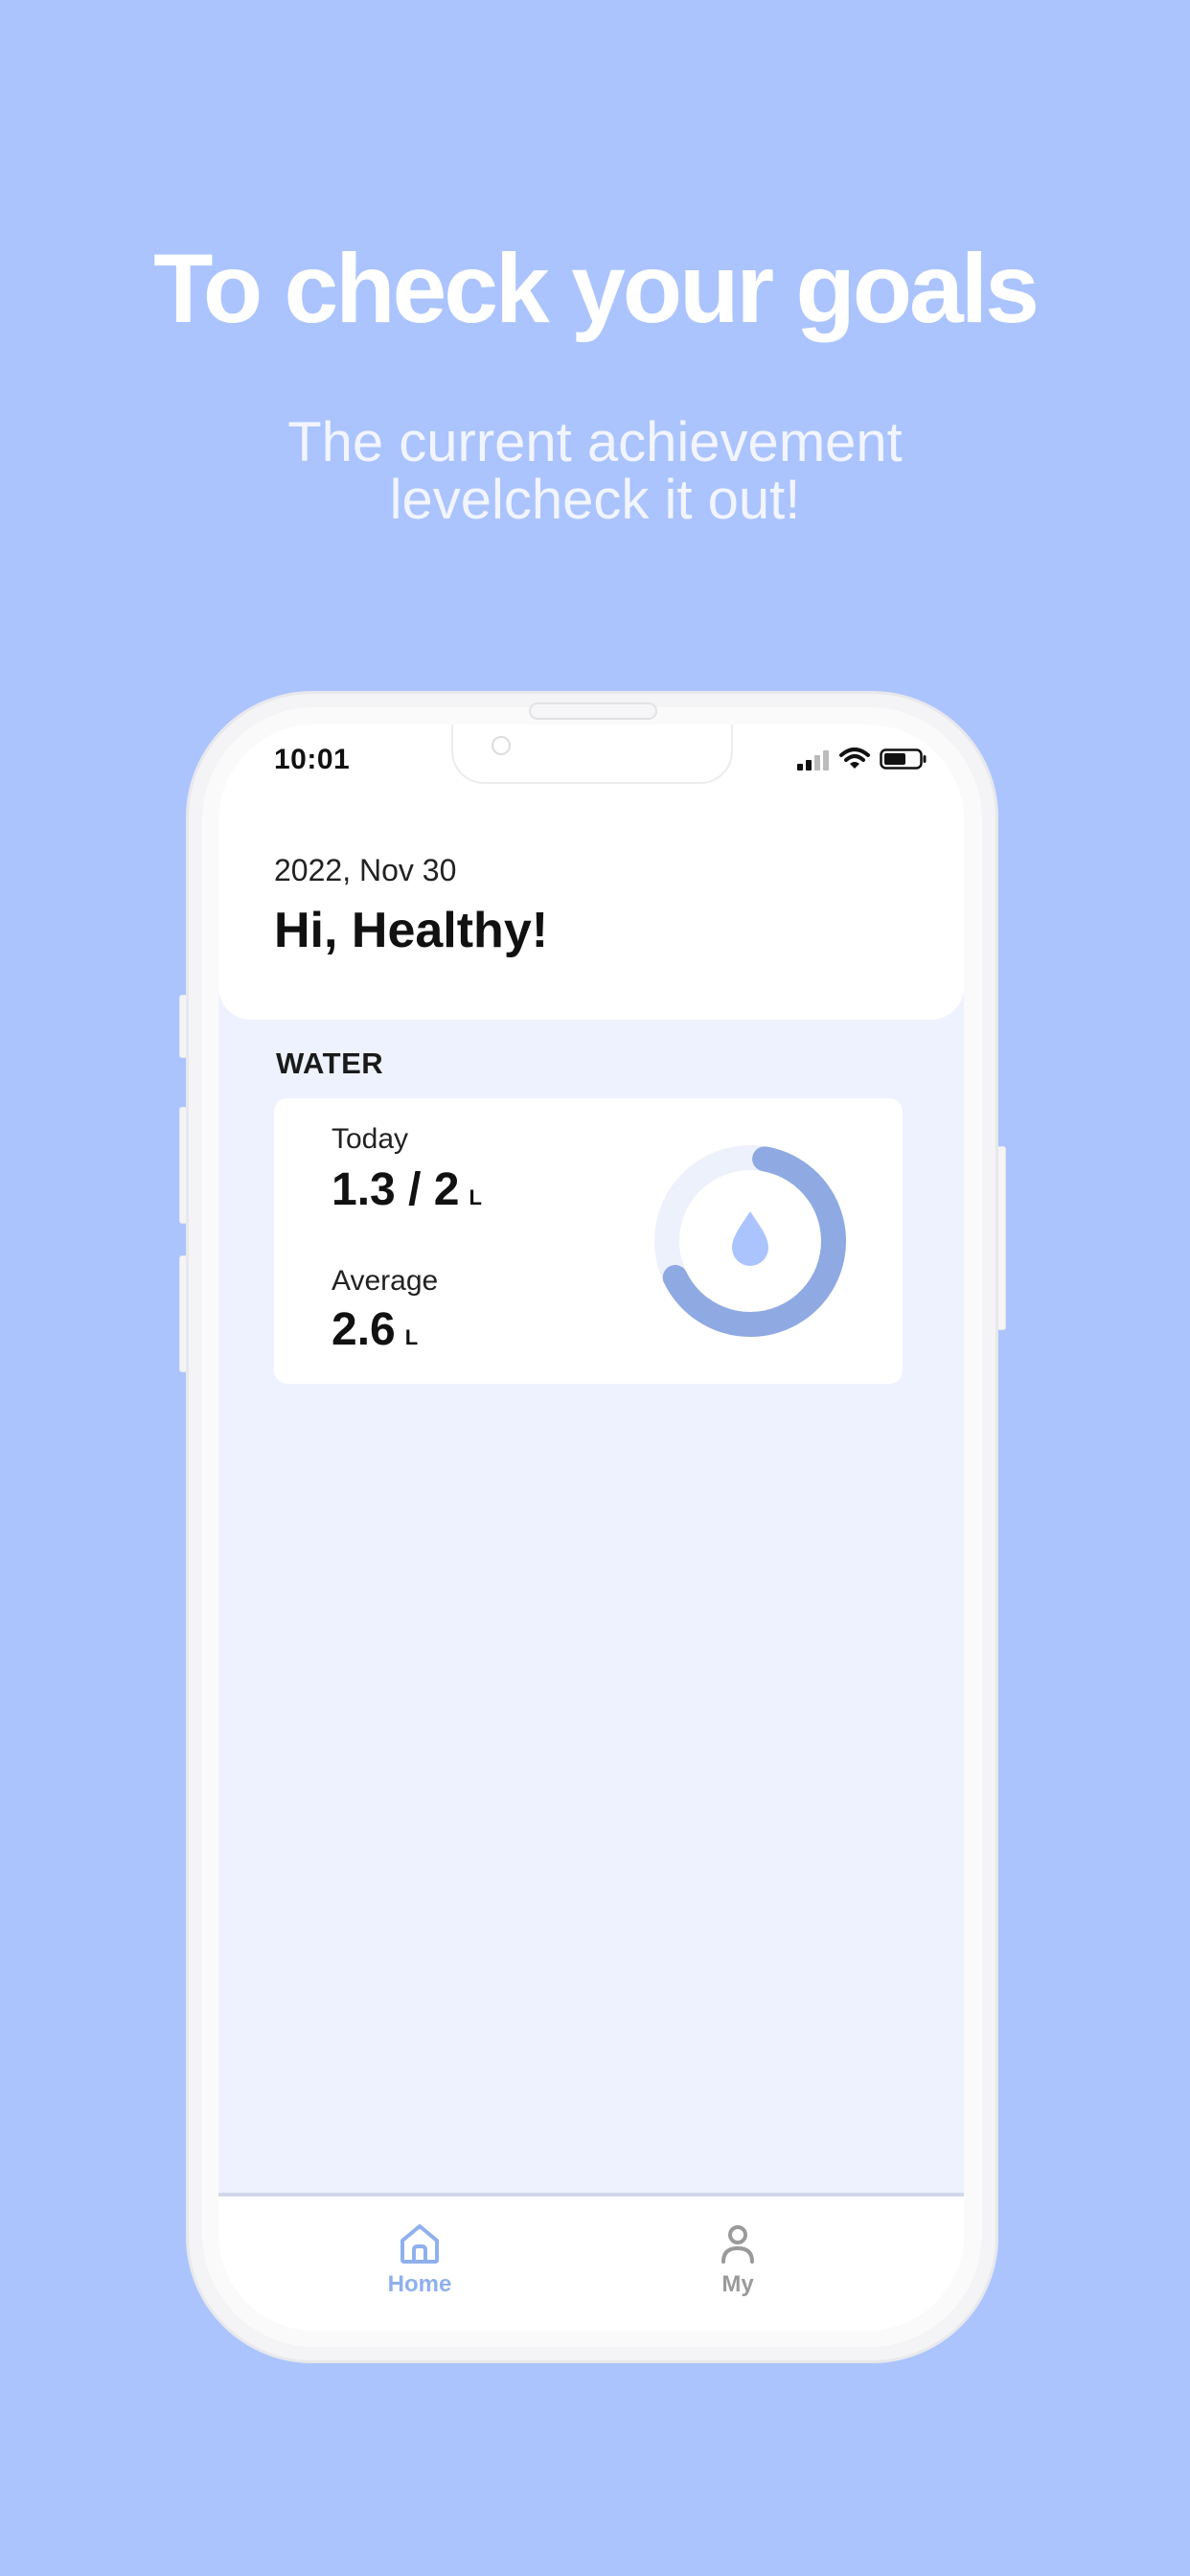  Describe the element at coordinates (855, 759) in the screenshot. I see `wifi-icon` at that location.